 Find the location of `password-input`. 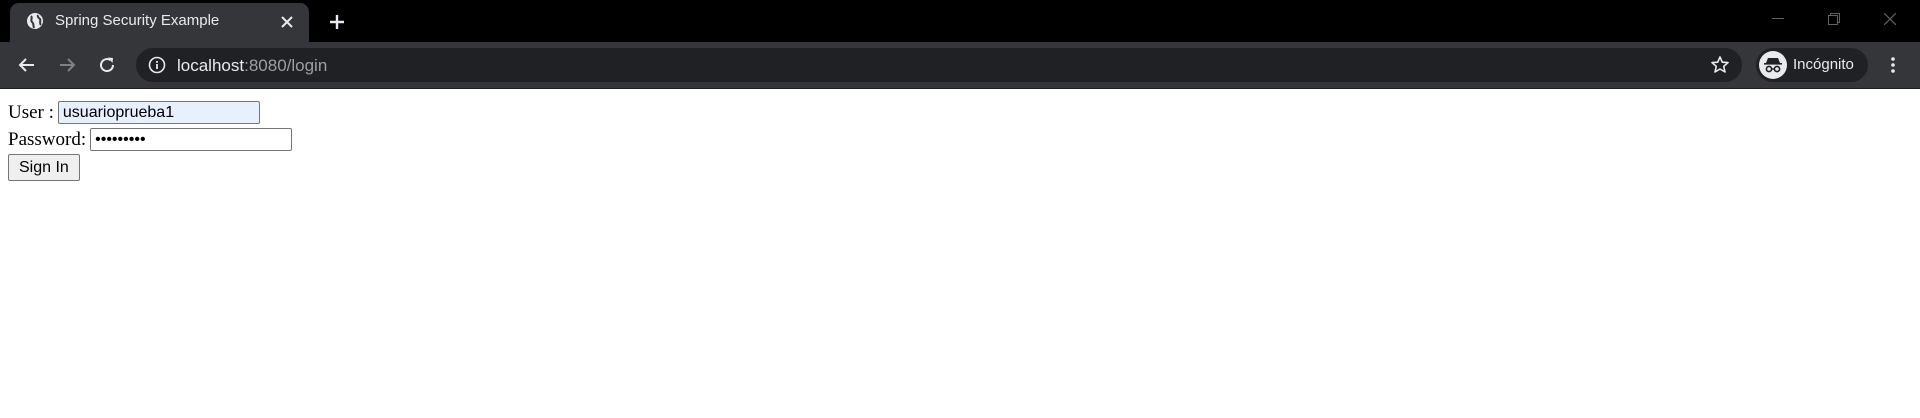

password-input is located at coordinates (191, 139).